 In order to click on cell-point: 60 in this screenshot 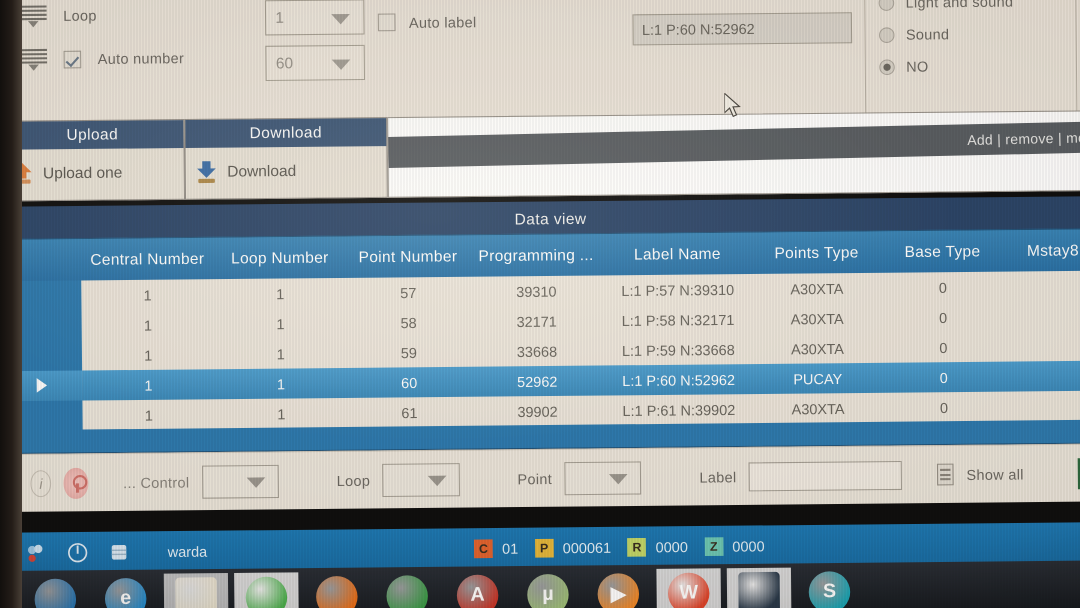, I will do `click(409, 382)`.